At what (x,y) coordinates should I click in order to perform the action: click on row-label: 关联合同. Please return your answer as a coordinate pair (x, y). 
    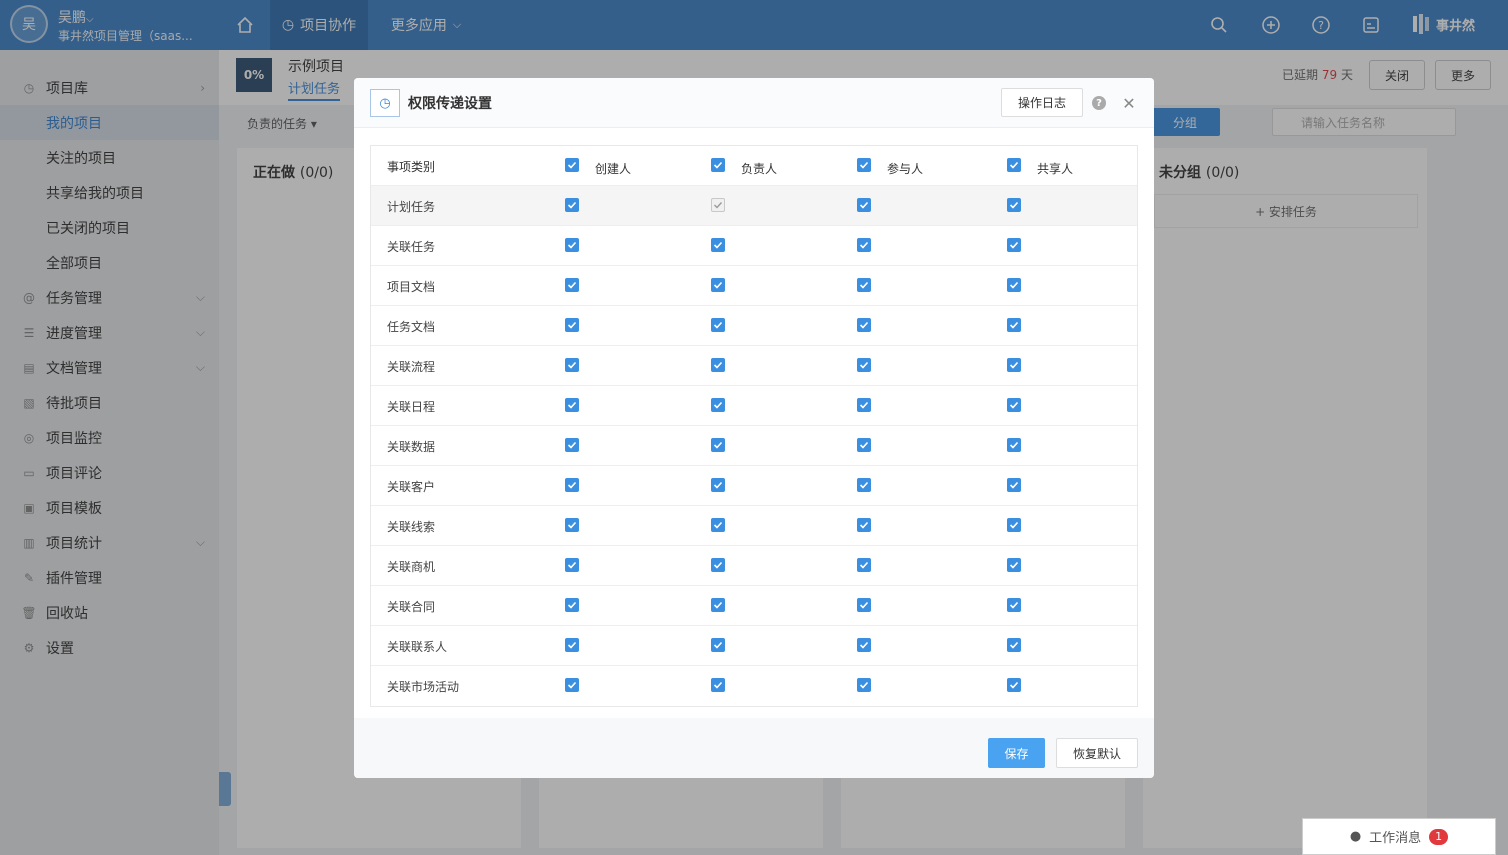
    Looking at the image, I should click on (411, 607).